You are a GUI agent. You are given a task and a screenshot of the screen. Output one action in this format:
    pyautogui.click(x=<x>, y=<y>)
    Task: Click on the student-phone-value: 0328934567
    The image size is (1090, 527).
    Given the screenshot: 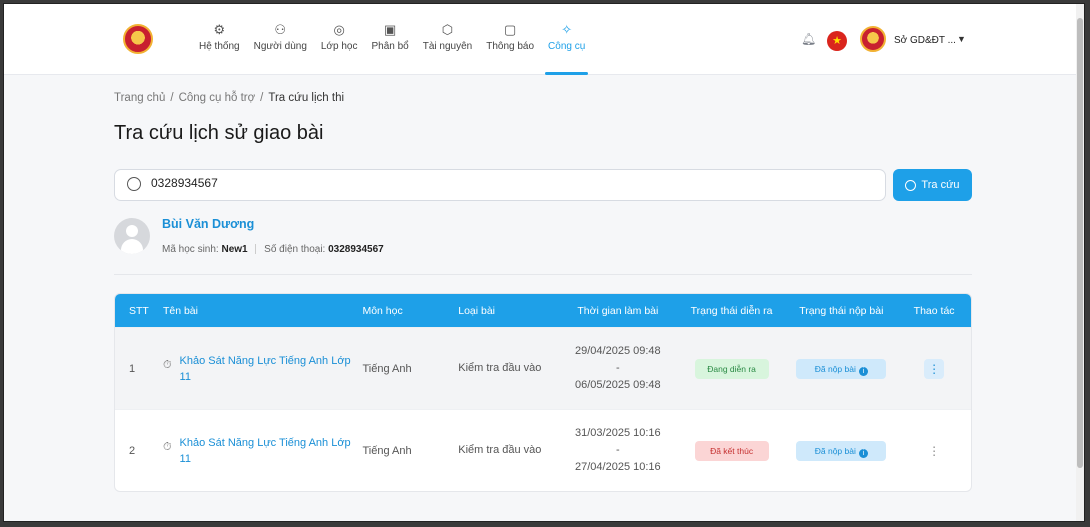 What is the action you would take?
    pyautogui.click(x=356, y=249)
    